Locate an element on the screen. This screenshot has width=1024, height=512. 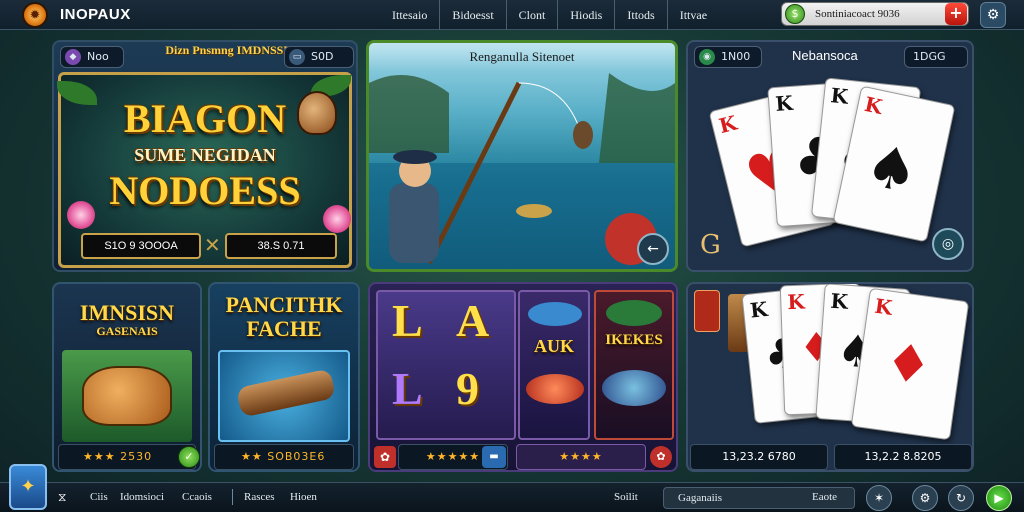
slot-reels: L A L 9 is located at coordinates (446, 365).